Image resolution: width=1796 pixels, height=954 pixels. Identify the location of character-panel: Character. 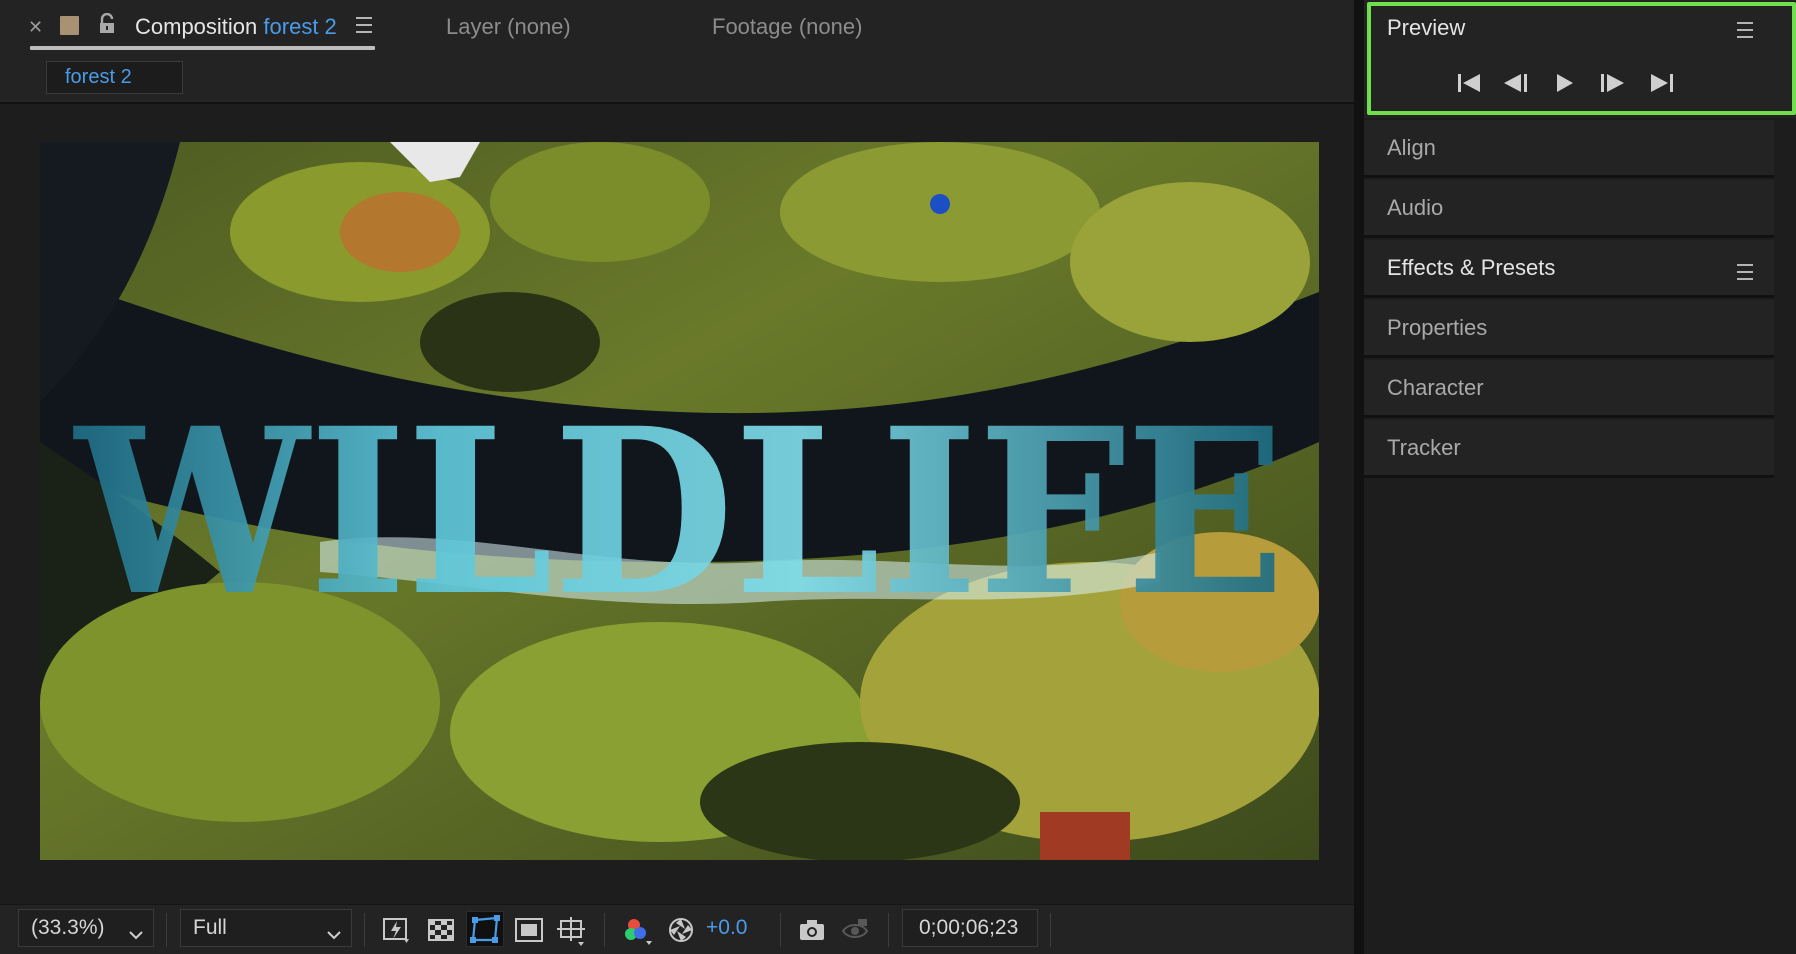
(1569, 389).